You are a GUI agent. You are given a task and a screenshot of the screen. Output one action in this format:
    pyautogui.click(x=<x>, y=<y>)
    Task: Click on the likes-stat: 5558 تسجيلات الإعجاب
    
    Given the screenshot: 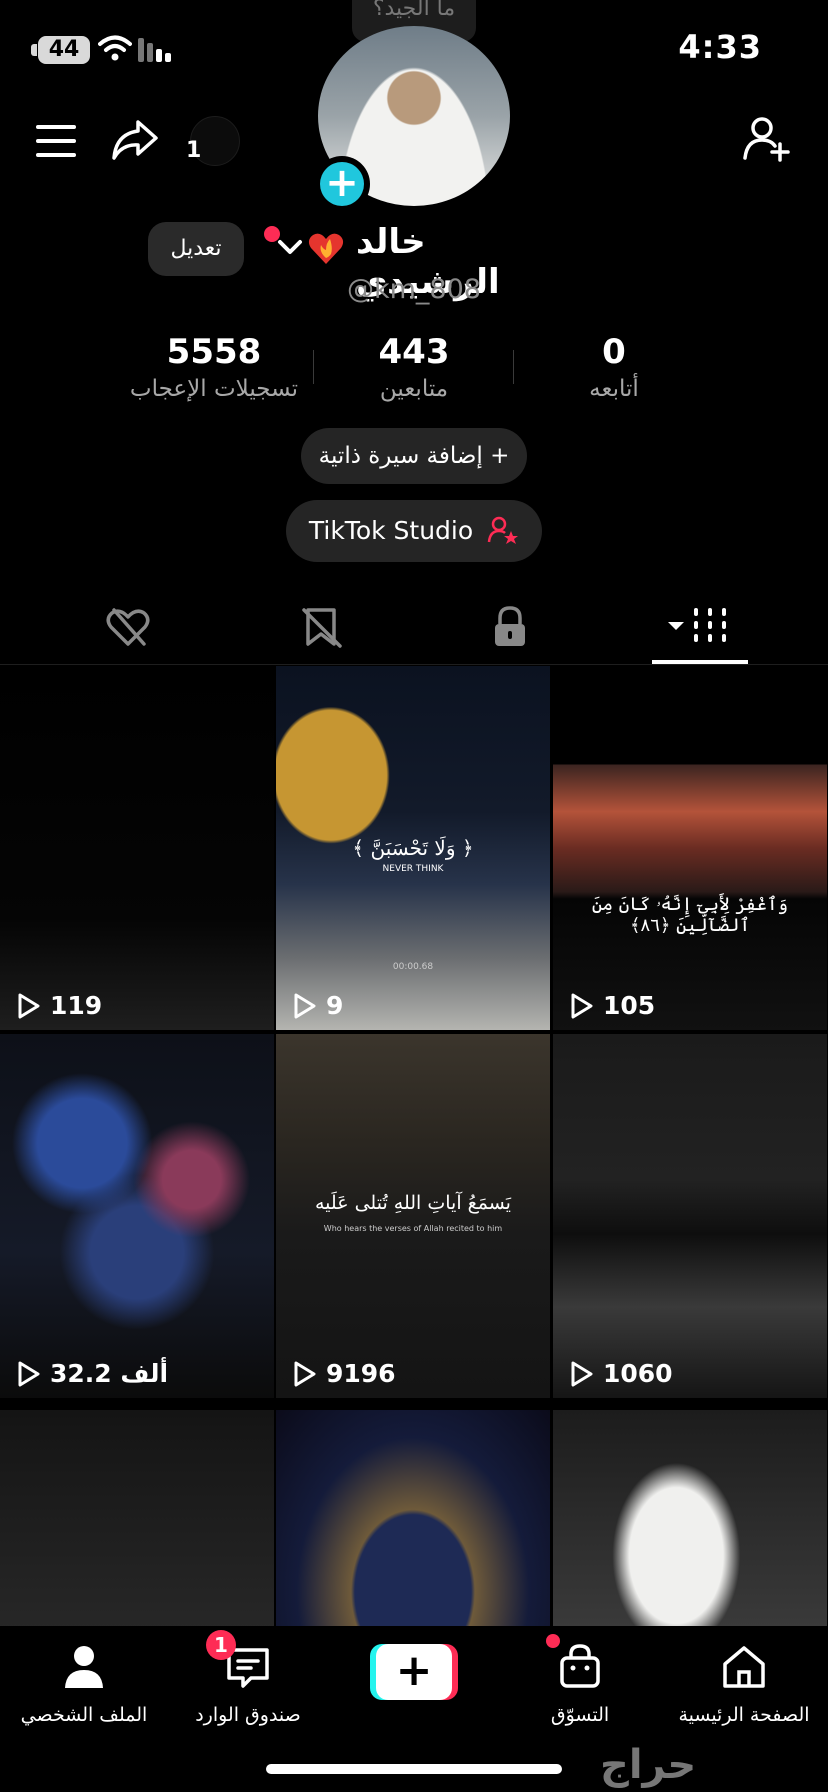 What is the action you would take?
    pyautogui.click(x=214, y=367)
    